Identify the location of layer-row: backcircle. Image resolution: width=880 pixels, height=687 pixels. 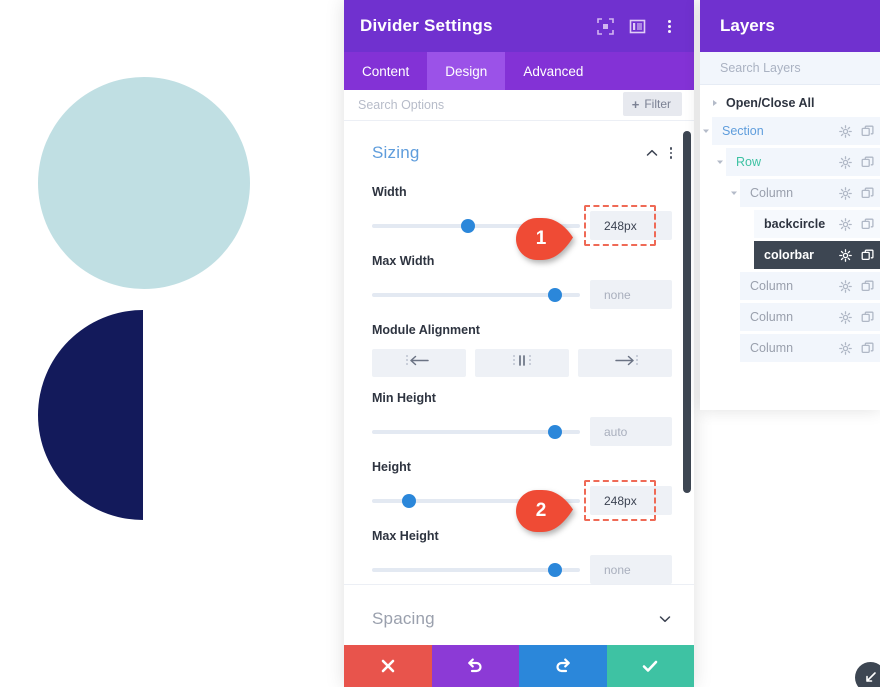
(811, 224).